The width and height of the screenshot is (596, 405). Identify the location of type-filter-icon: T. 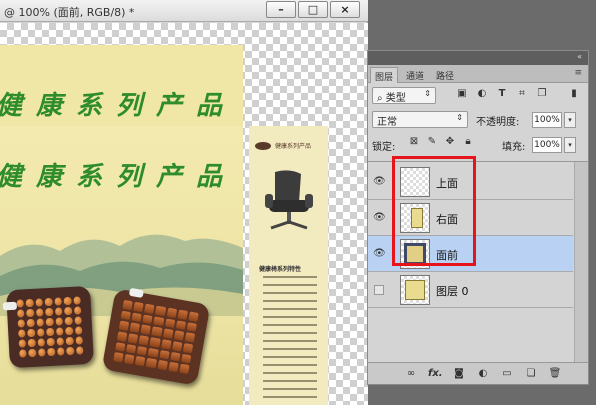
(502, 94).